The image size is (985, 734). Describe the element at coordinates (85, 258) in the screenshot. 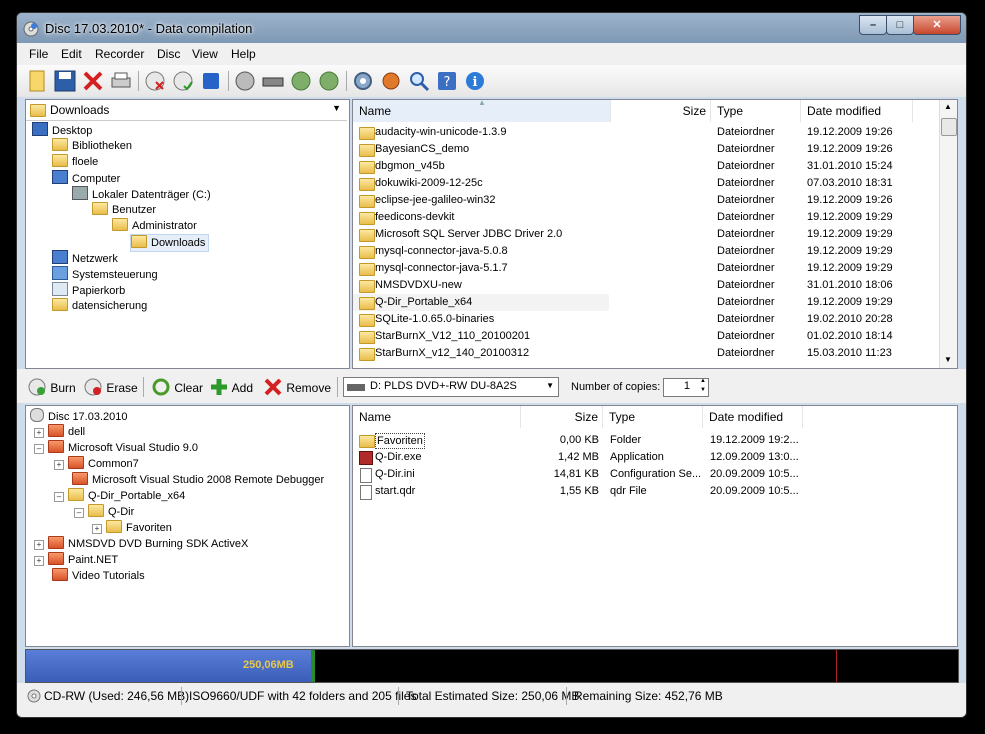

I see `tree-item-netzwerk: Netzwerk` at that location.